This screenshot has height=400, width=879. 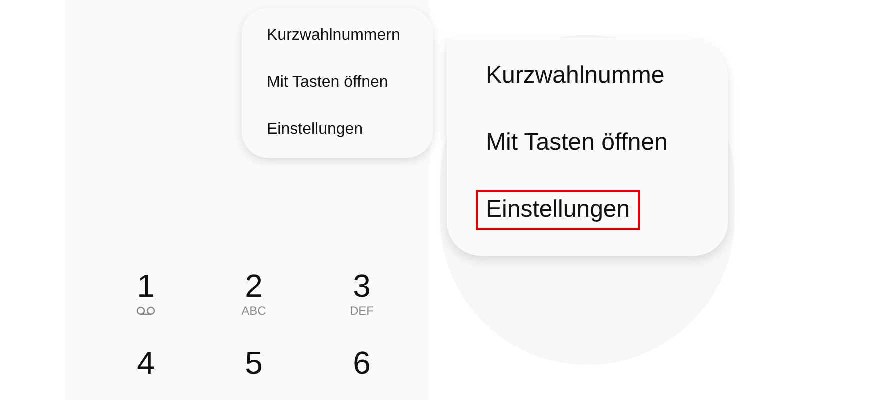 What do you see at coordinates (146, 295) in the screenshot?
I see `dial-key: 1` at bounding box center [146, 295].